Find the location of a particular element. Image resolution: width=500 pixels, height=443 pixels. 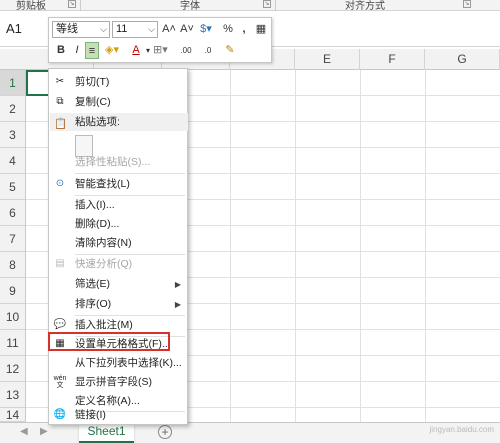

menu-item-label: 智能查找(L) is located at coordinates (102, 184).